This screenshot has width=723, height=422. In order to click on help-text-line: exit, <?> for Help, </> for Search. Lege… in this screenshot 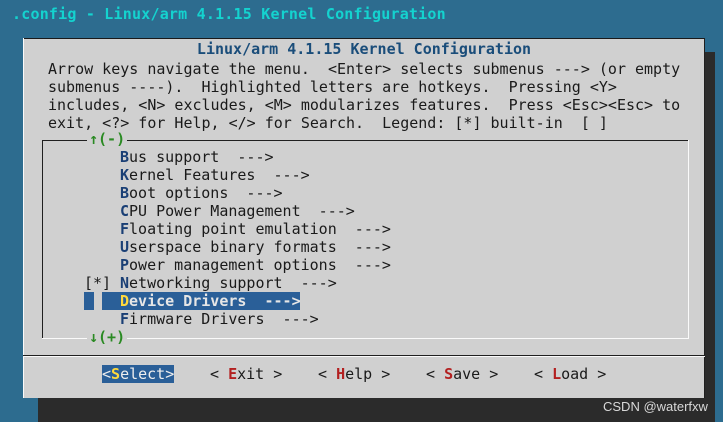, I will do `click(328, 123)`.